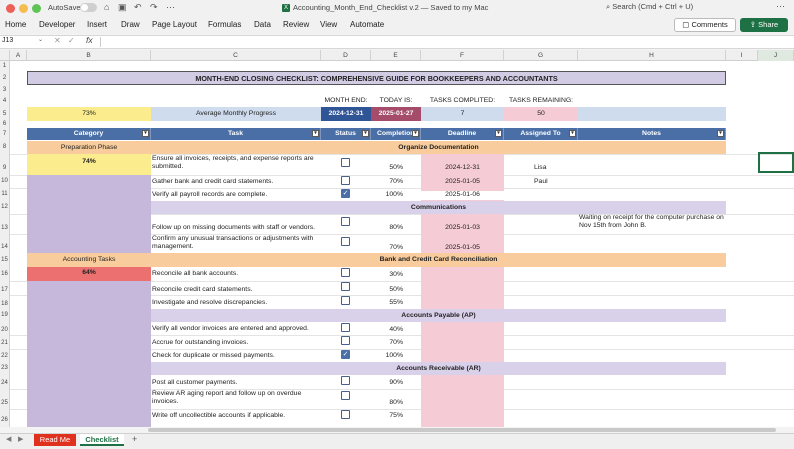  What do you see at coordinates (396, 55) in the screenshot?
I see `column-header-e: E` at bounding box center [396, 55].